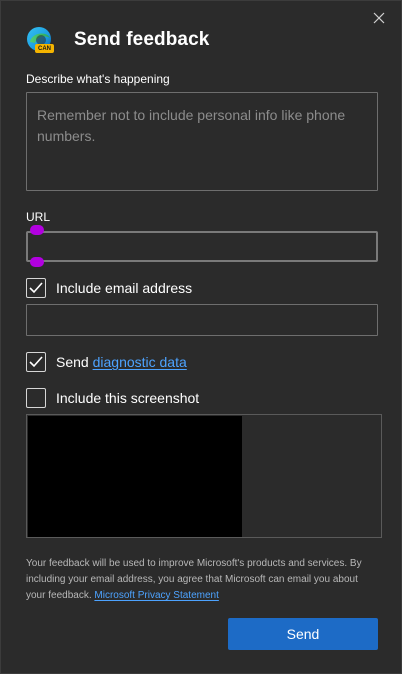  What do you see at coordinates (303, 634) in the screenshot?
I see `send-button: Send` at bounding box center [303, 634].